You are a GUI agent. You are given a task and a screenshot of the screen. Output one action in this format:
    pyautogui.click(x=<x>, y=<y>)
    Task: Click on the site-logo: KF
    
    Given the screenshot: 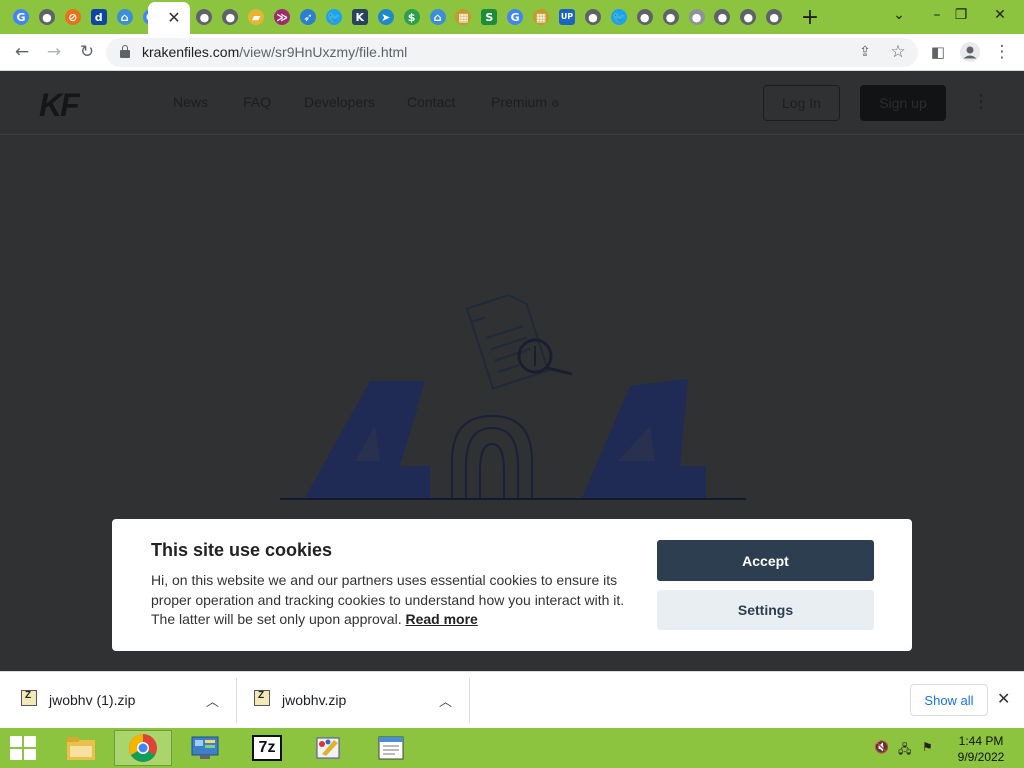 What is the action you would take?
    pyautogui.click(x=59, y=105)
    